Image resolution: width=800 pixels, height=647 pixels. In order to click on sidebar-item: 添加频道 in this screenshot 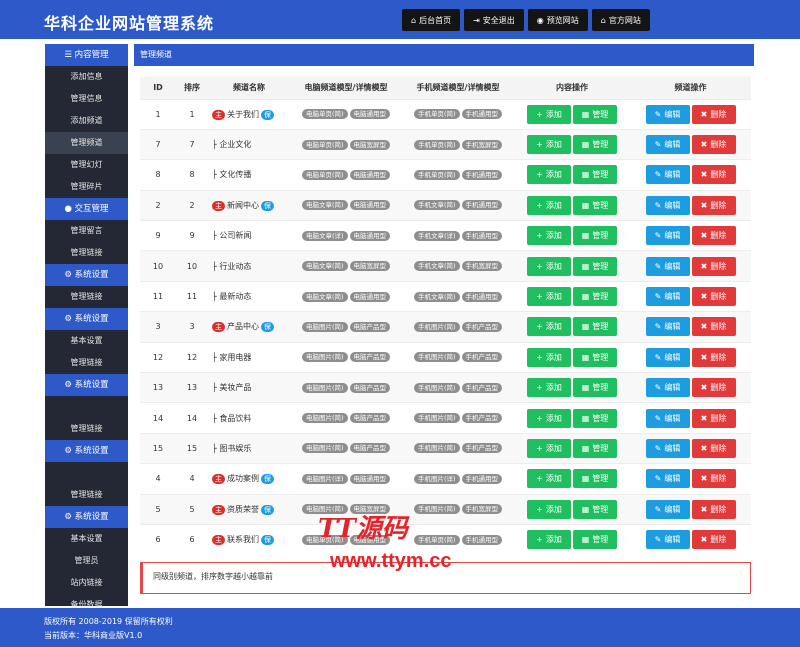, I will do `click(86, 121)`.